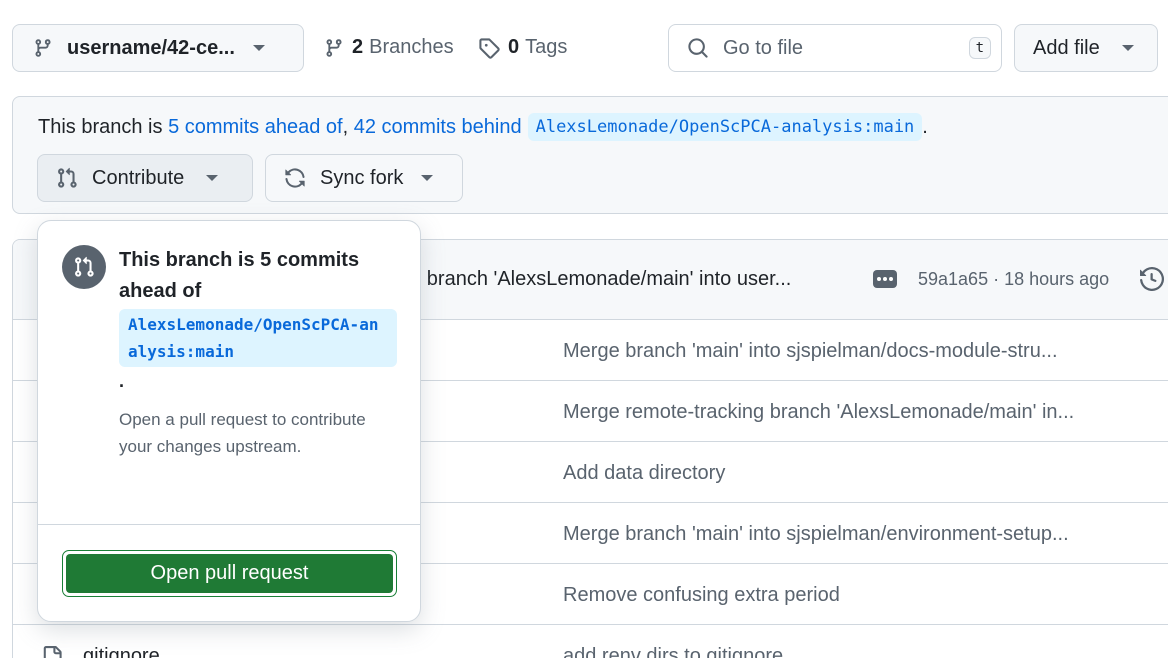 The width and height of the screenshot is (1168, 658). I want to click on branches-label: Branches, so click(411, 47).